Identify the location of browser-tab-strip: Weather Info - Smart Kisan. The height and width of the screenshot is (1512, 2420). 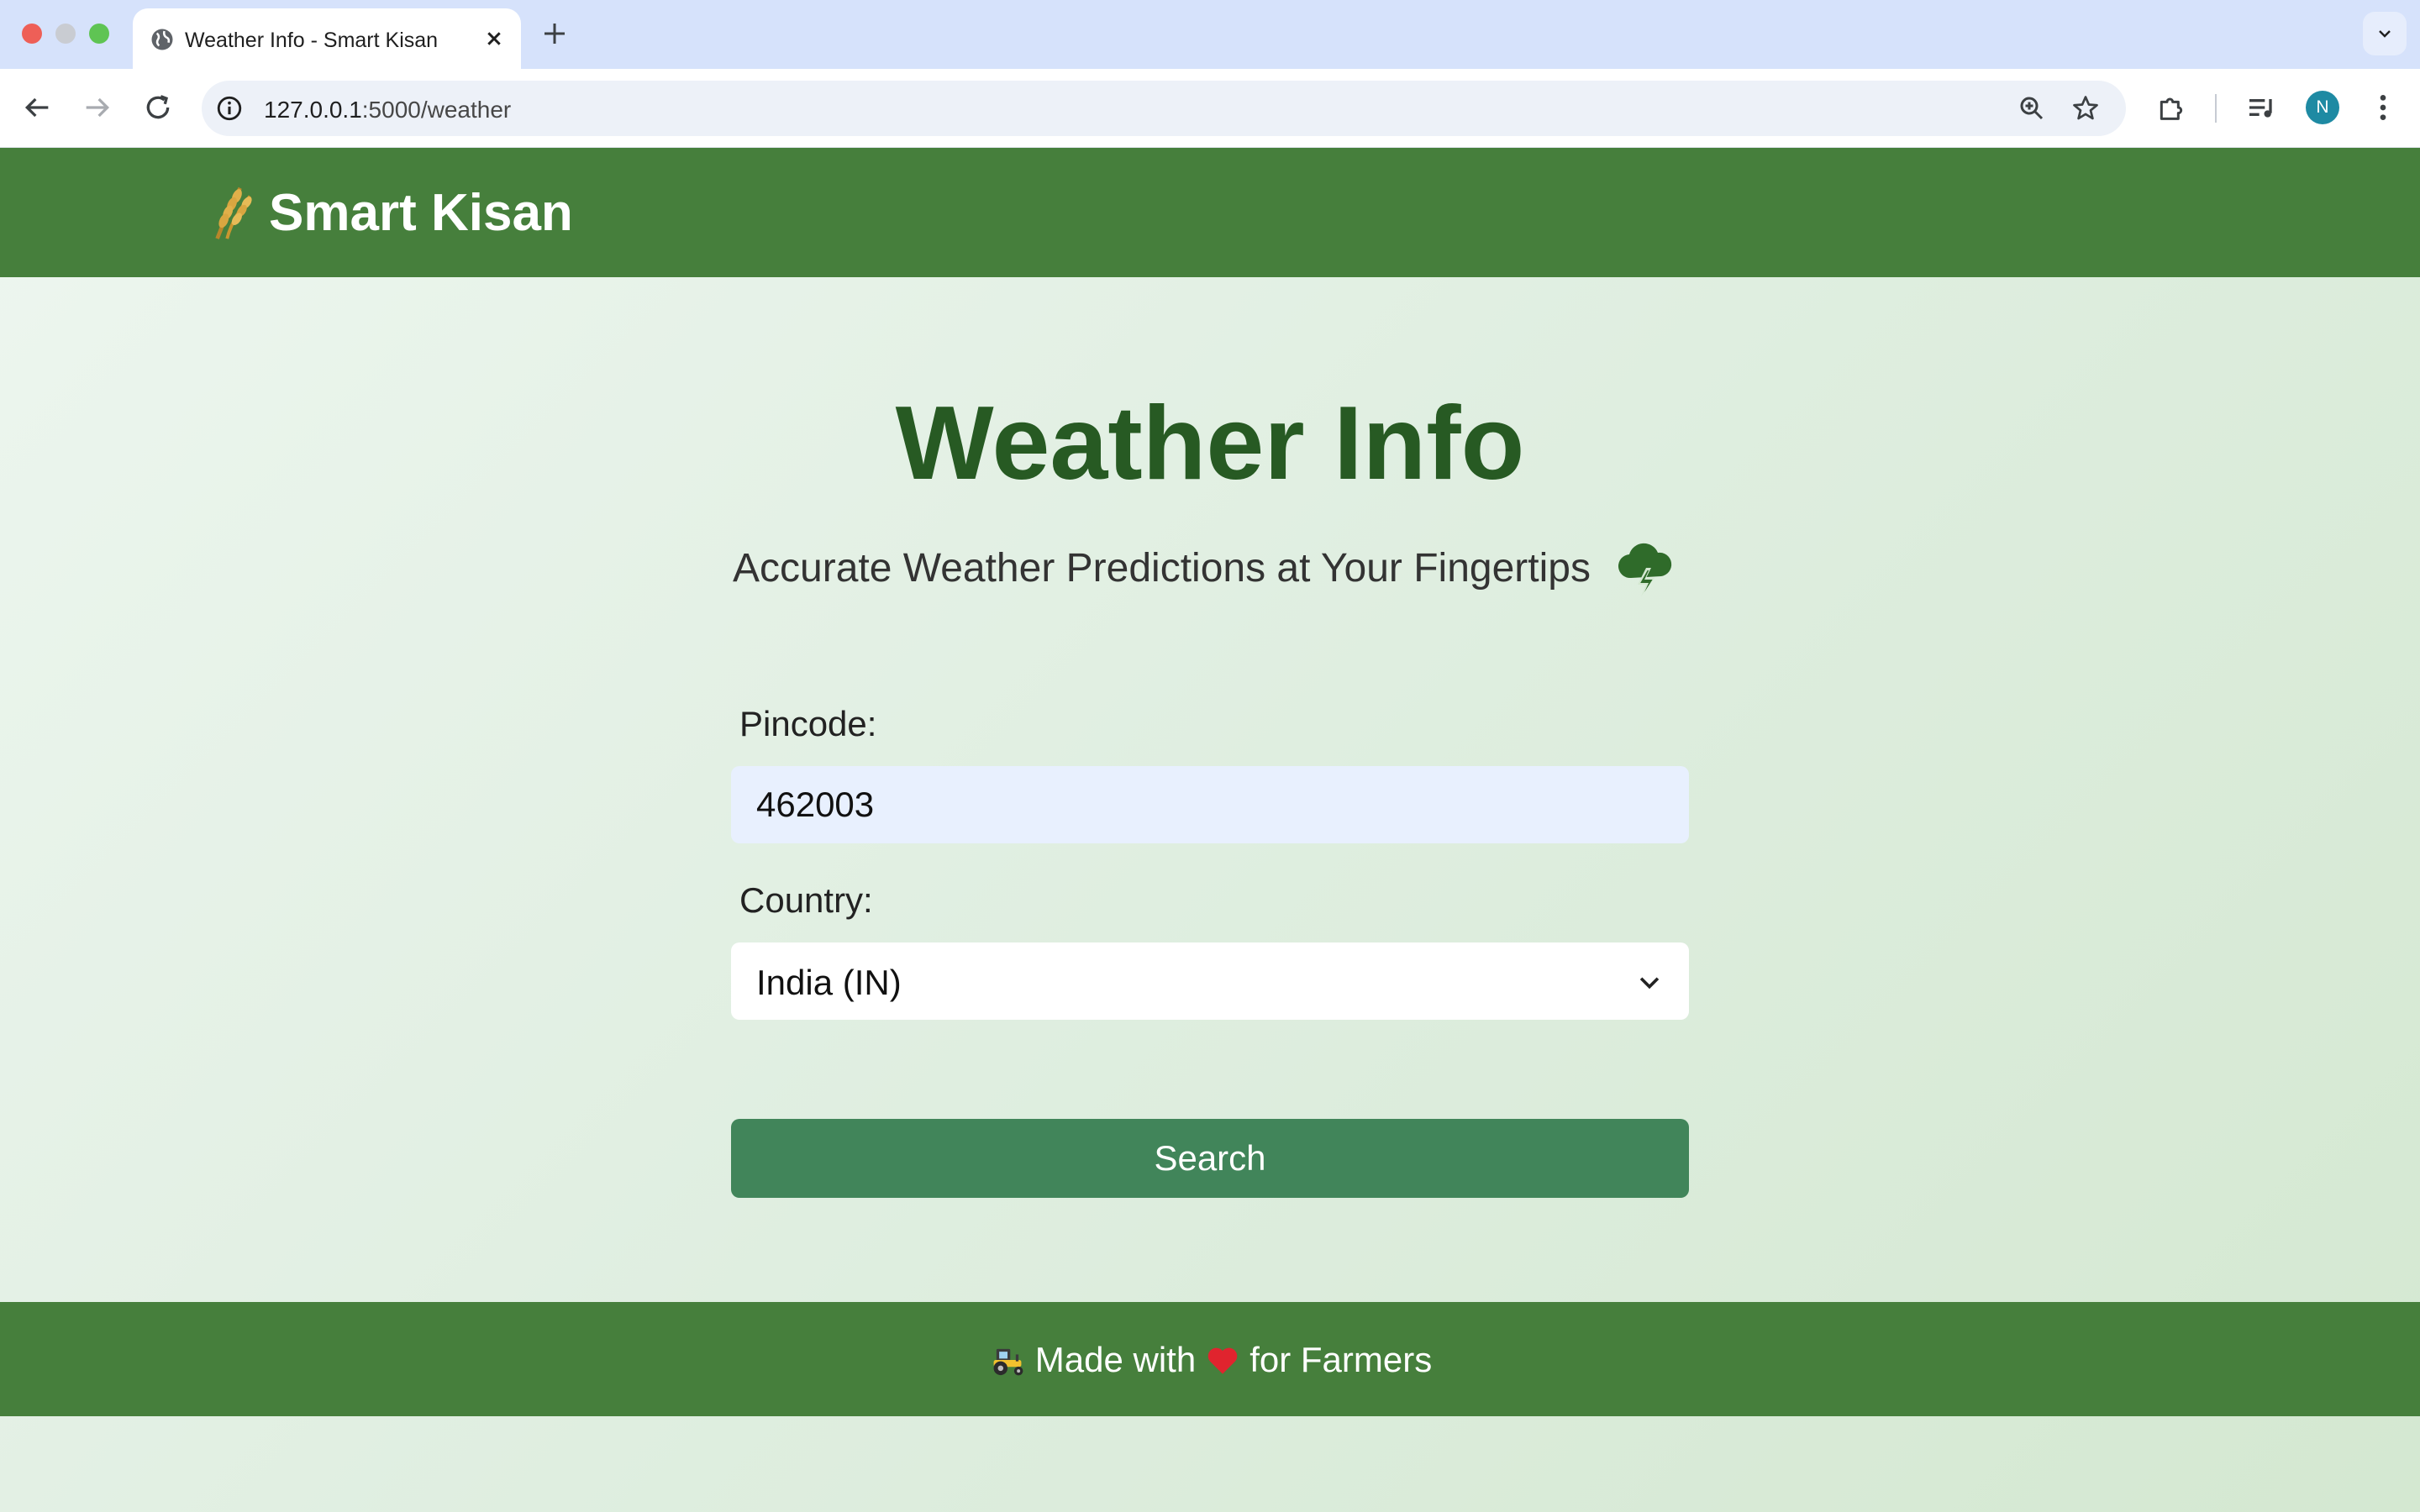
(1210, 34).